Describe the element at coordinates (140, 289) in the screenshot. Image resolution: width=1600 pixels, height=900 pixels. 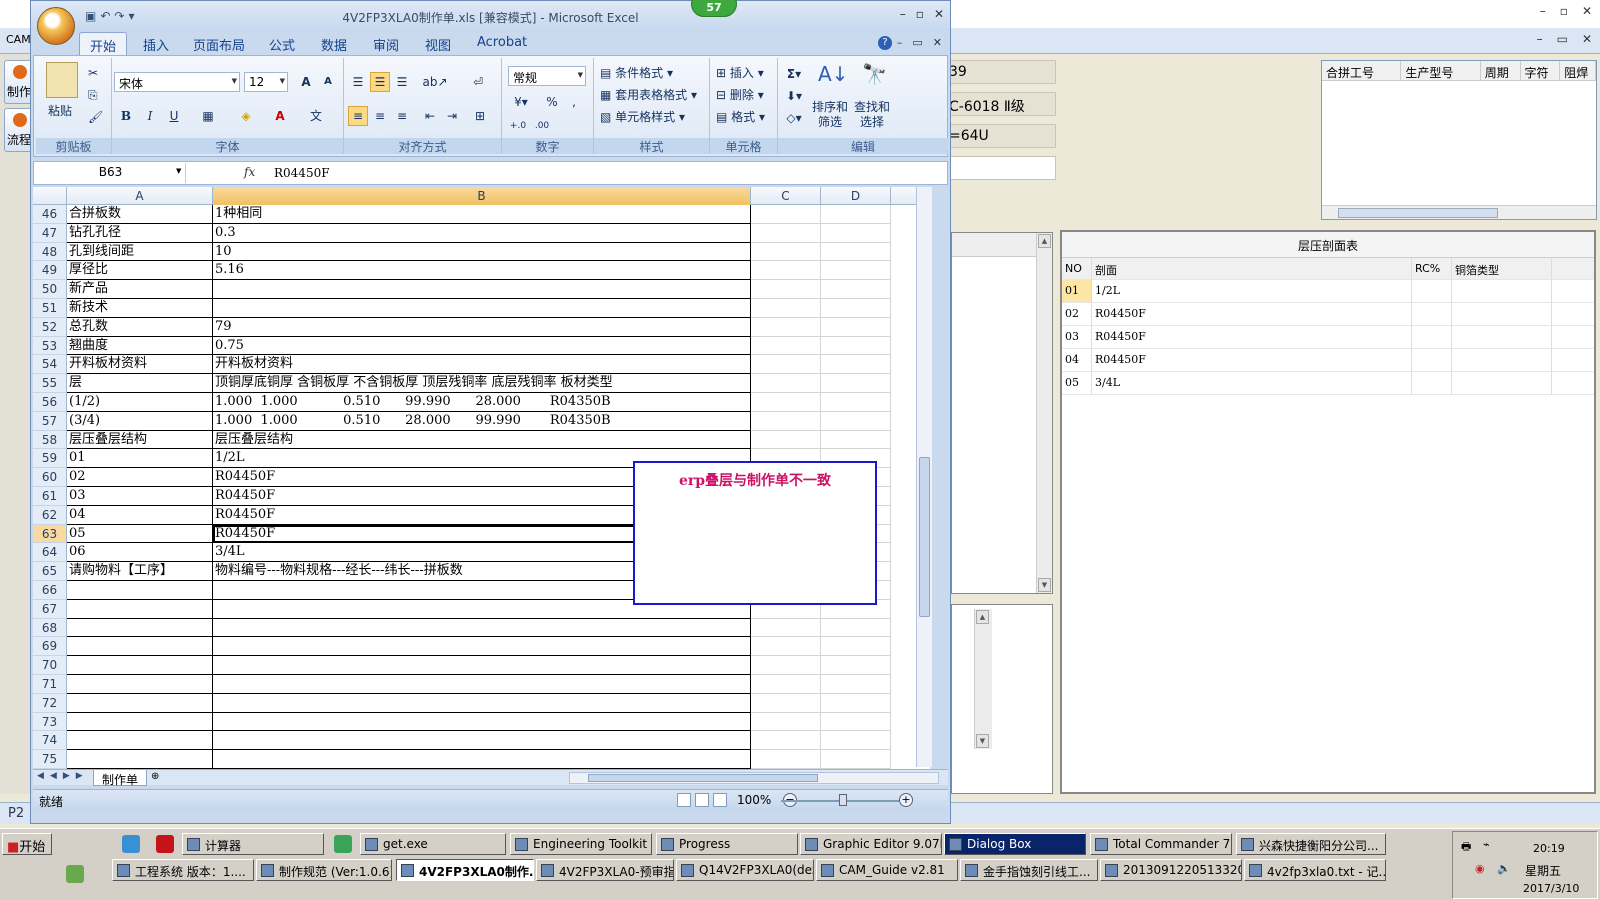
I see `cell-a: 新产品` at that location.